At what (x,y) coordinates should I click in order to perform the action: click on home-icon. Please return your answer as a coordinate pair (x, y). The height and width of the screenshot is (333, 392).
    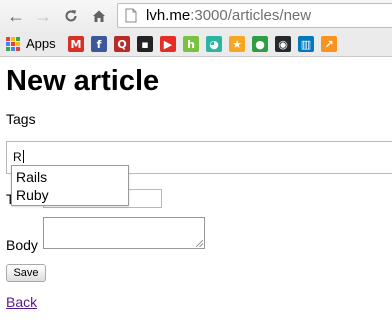
    Looking at the image, I should click on (99, 16).